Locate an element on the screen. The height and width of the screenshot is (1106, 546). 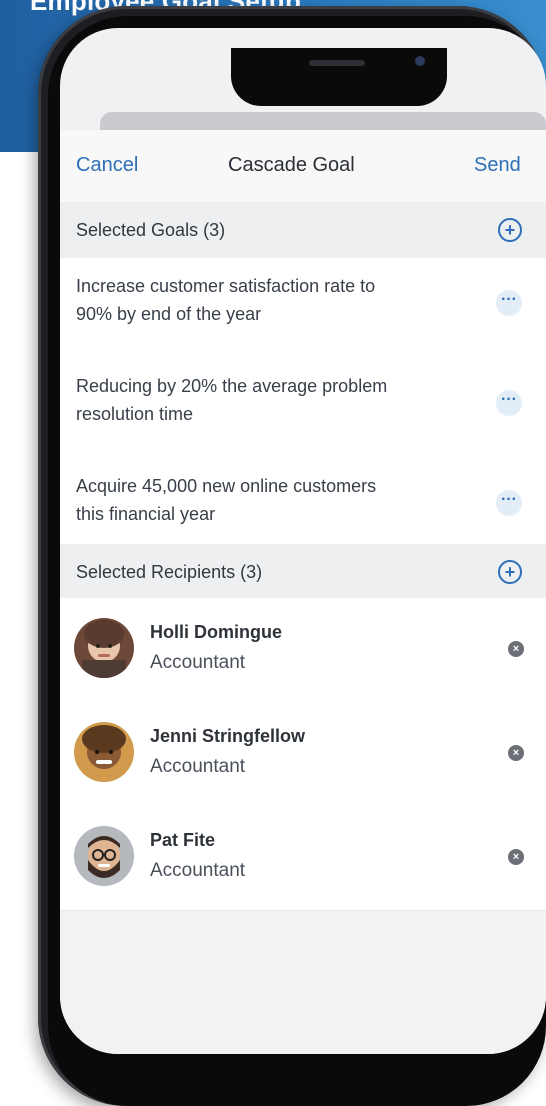
goals-section-header: Selected Goals (3) + is located at coordinates (303, 230).